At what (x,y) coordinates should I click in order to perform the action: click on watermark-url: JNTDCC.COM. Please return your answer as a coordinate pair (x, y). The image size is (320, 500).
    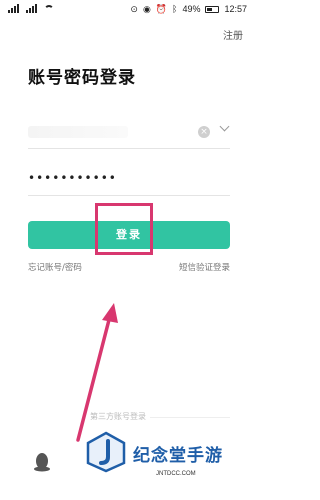
    Looking at the image, I should click on (176, 474).